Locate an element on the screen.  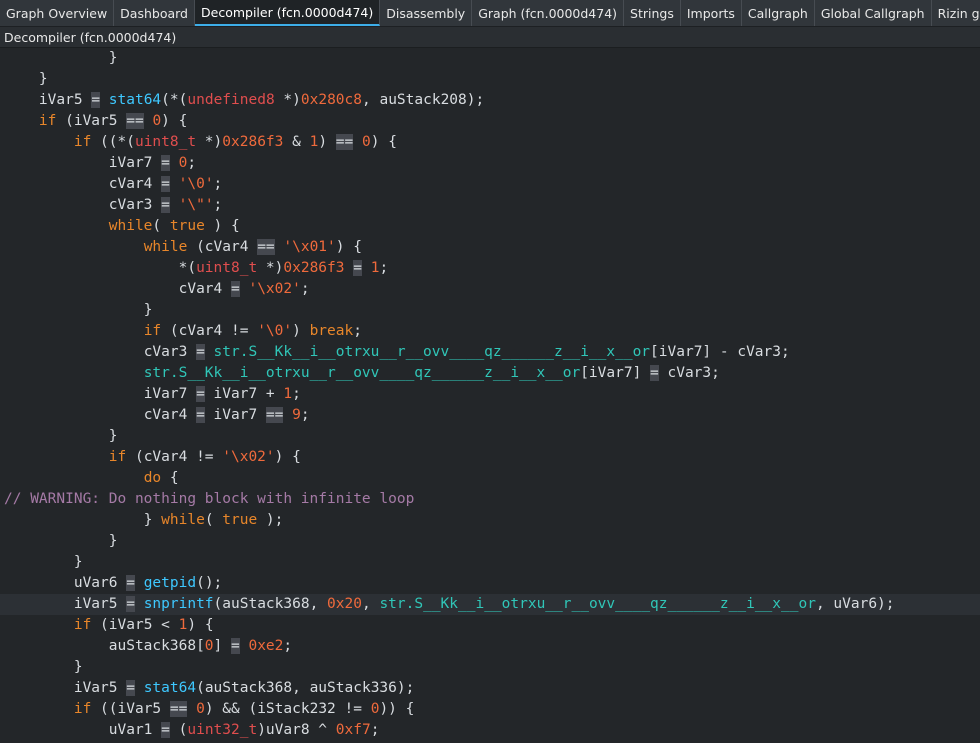
code-line: if ((*(uint8_t *)0x286f3 & 1) == 0) { is located at coordinates (490, 142).